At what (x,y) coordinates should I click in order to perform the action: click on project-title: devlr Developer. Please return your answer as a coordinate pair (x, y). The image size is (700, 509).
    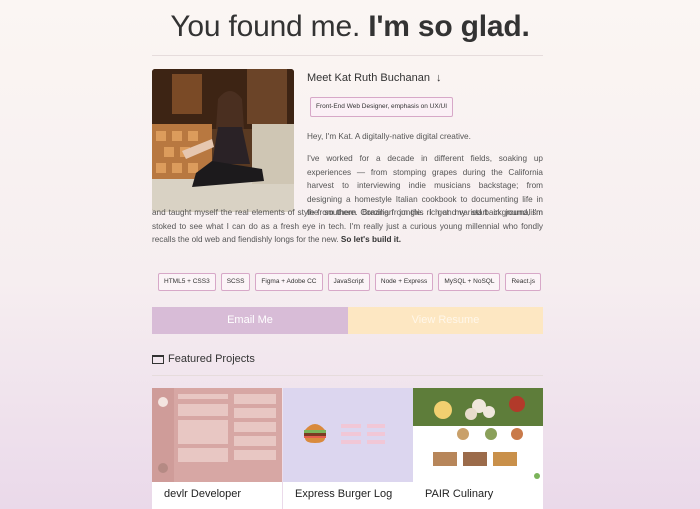
    Looking at the image, I should click on (203, 494).